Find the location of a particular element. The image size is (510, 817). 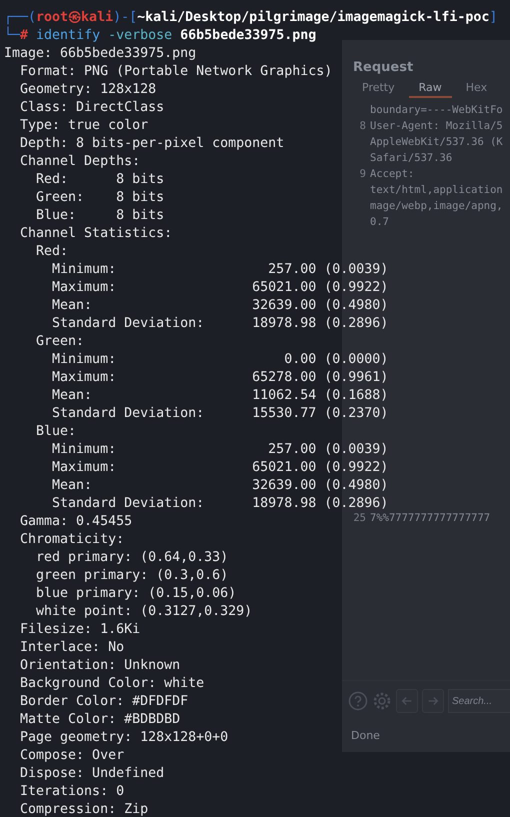

output-line: Type: true color is located at coordinates (83, 126).